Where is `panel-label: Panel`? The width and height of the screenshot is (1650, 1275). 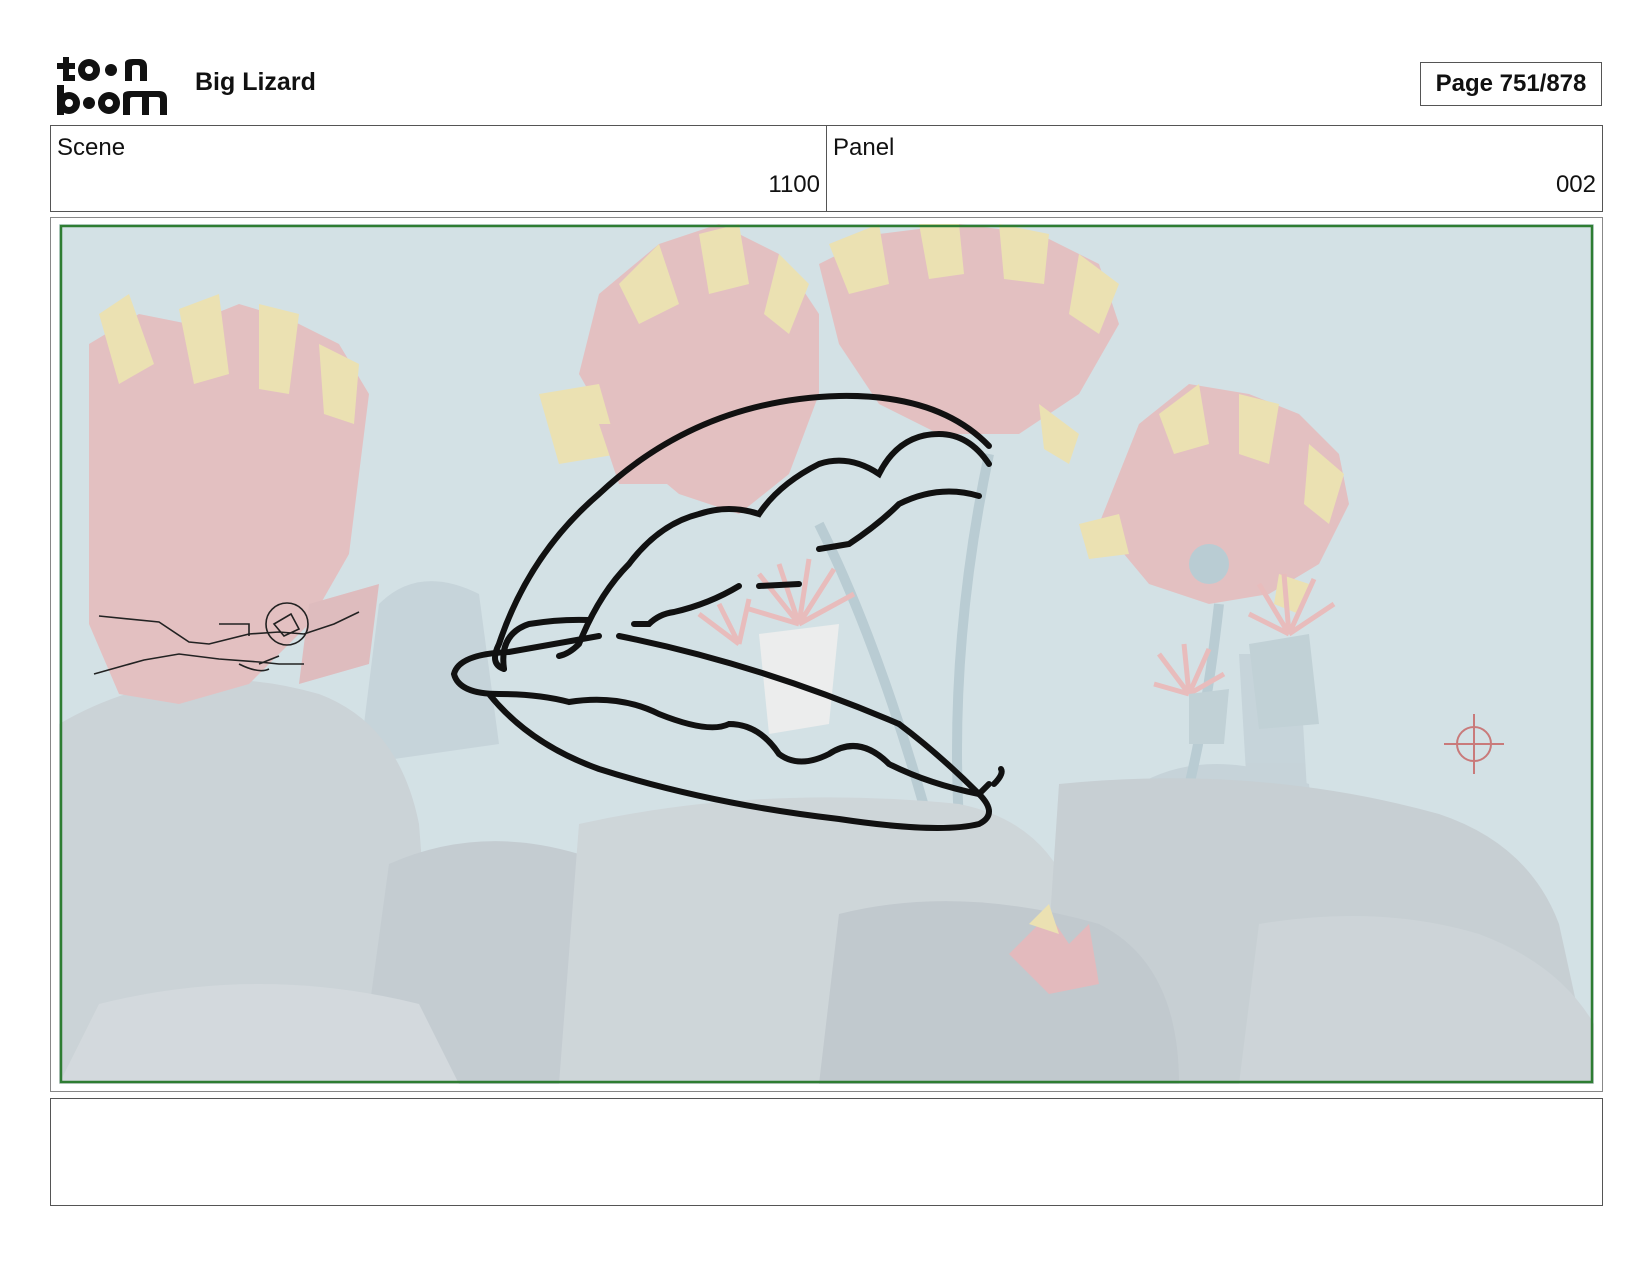
panel-label: Panel is located at coordinates (864, 147).